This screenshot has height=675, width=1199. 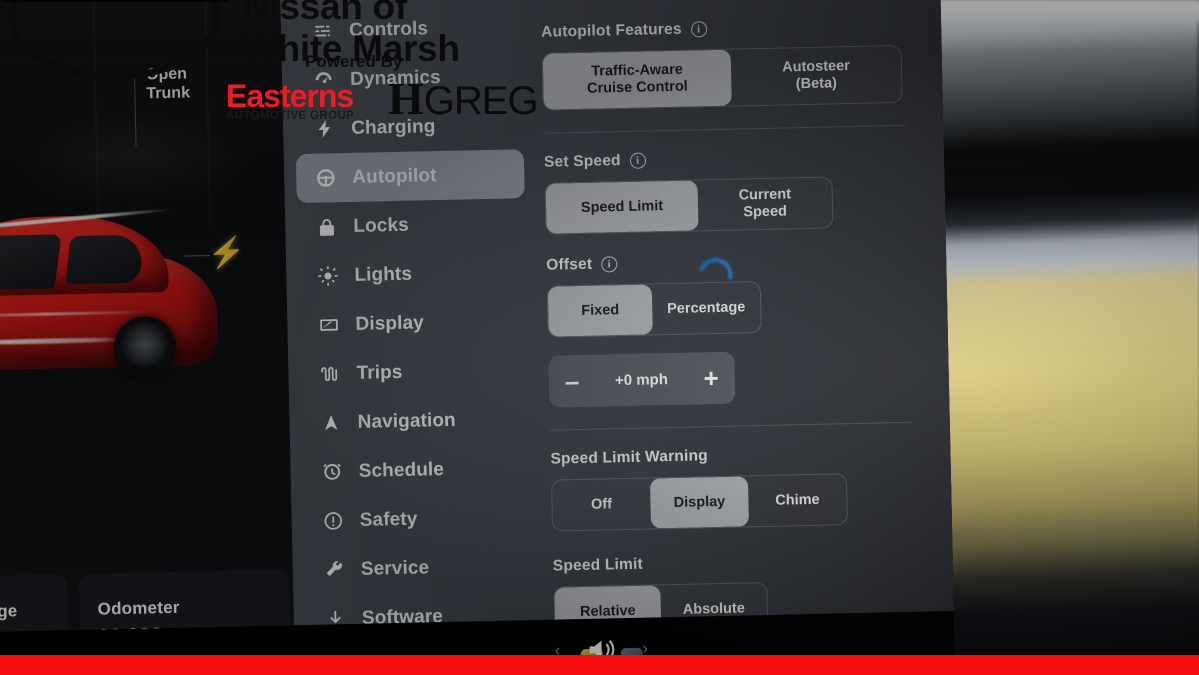 I want to click on sidebar-label-autopilot: Autopilot, so click(x=394, y=176).